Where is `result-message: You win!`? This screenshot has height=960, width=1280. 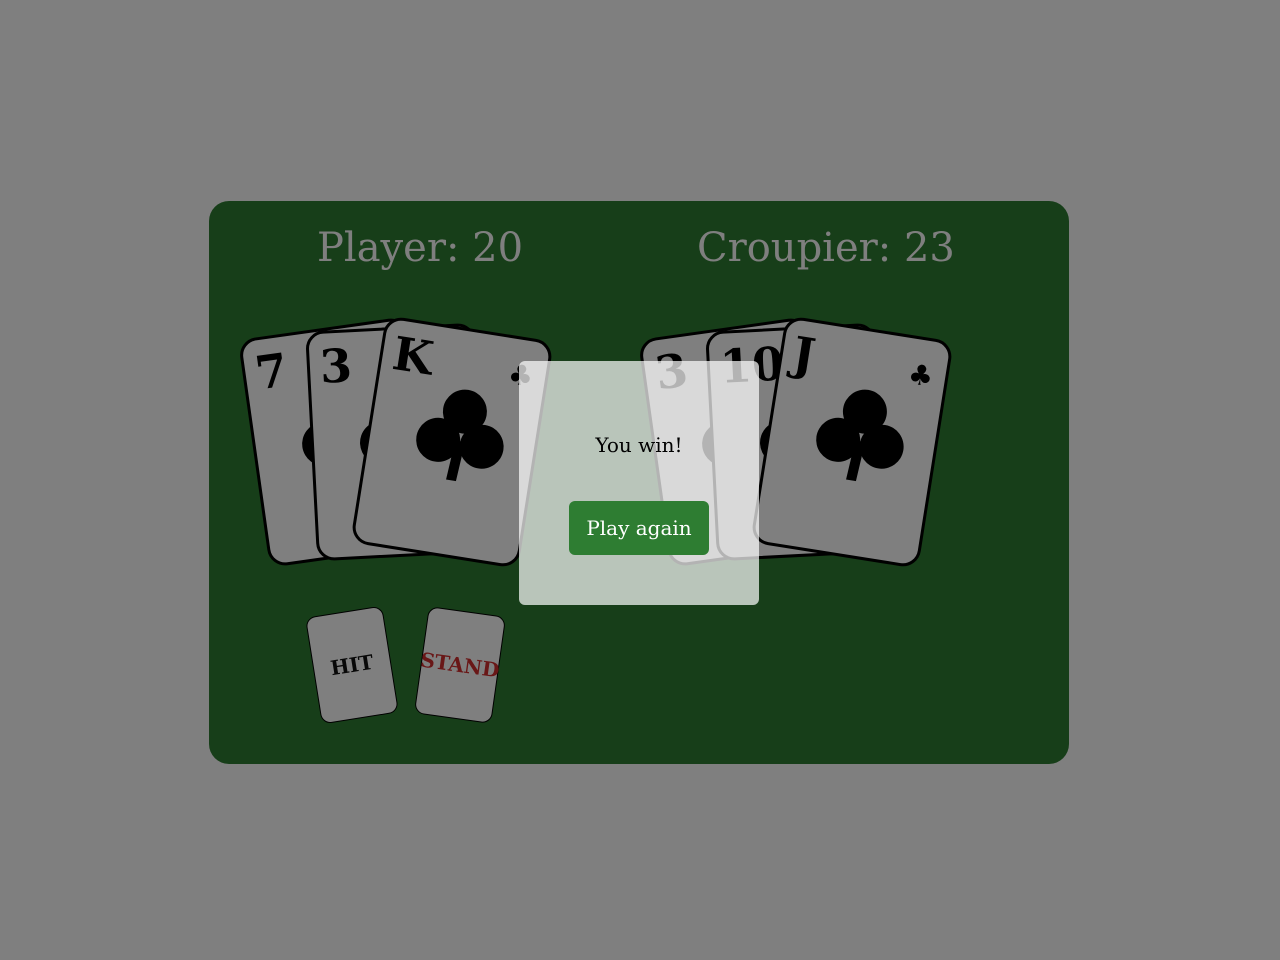
result-message: You win! is located at coordinates (639, 445).